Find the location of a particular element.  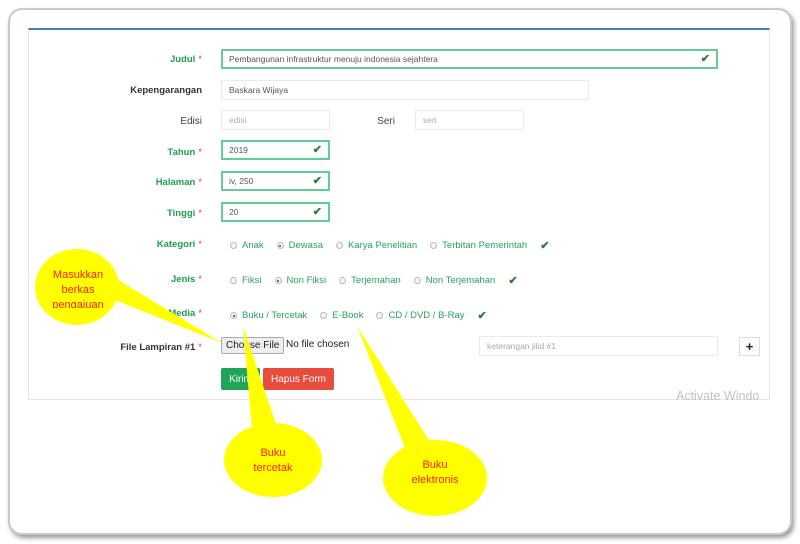

callout-ebook-text: Buku elektronis is located at coordinates (435, 472).